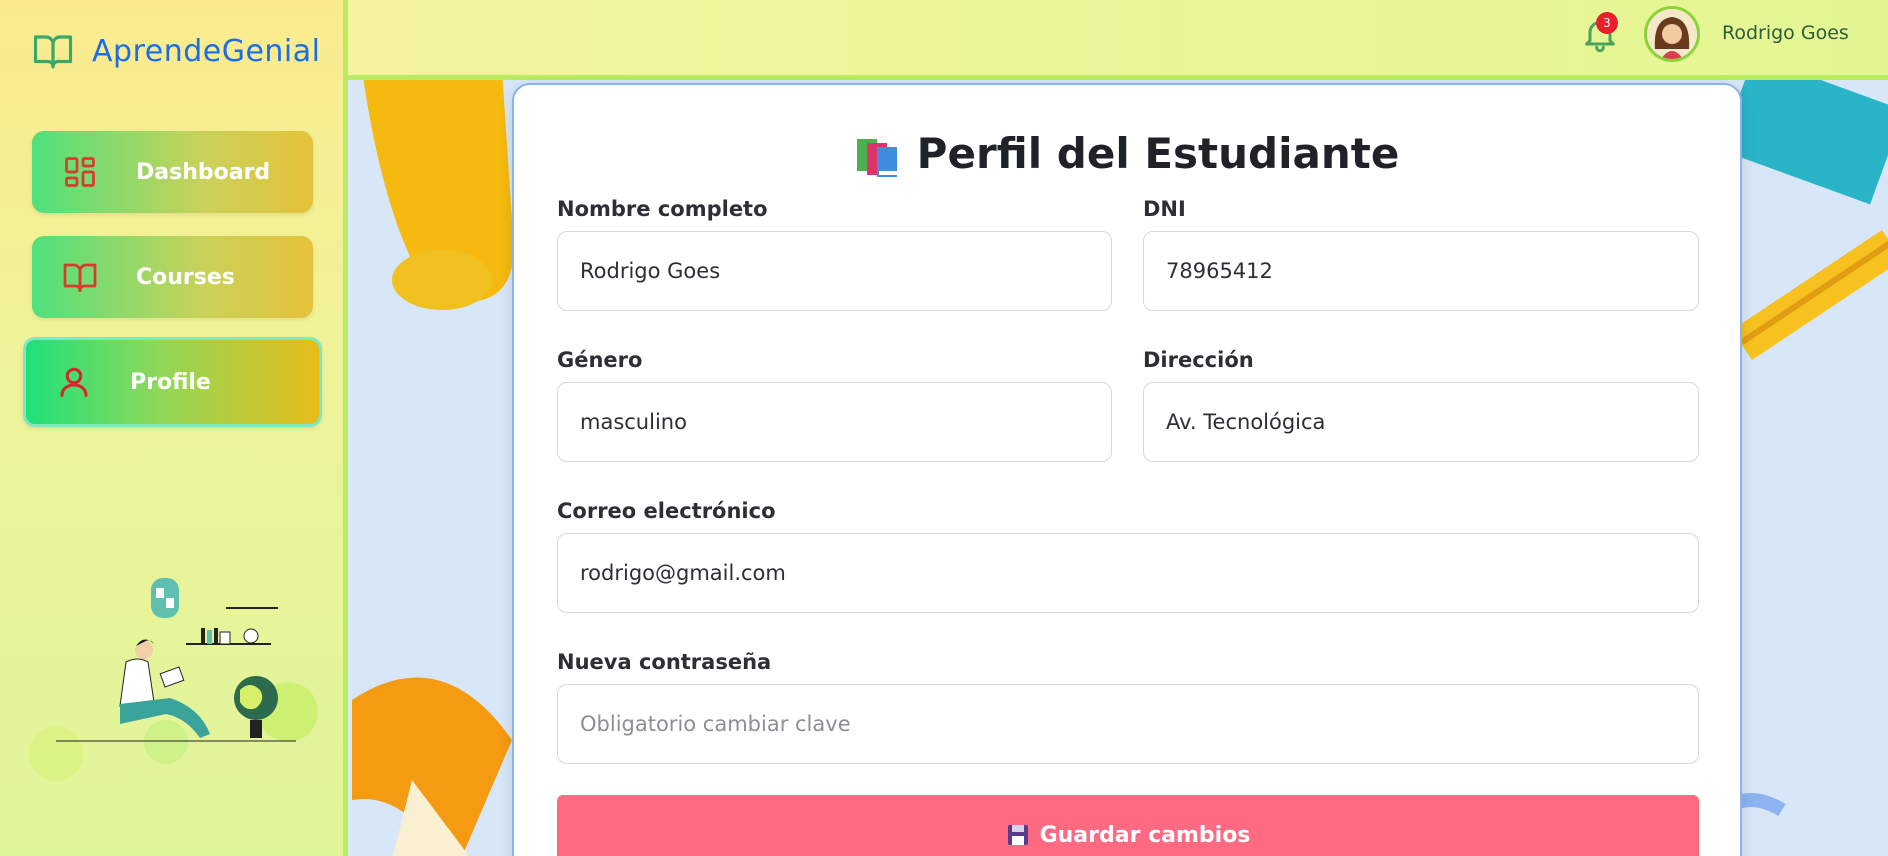 The height and width of the screenshot is (856, 1888). I want to click on password-input, so click(1128, 724).